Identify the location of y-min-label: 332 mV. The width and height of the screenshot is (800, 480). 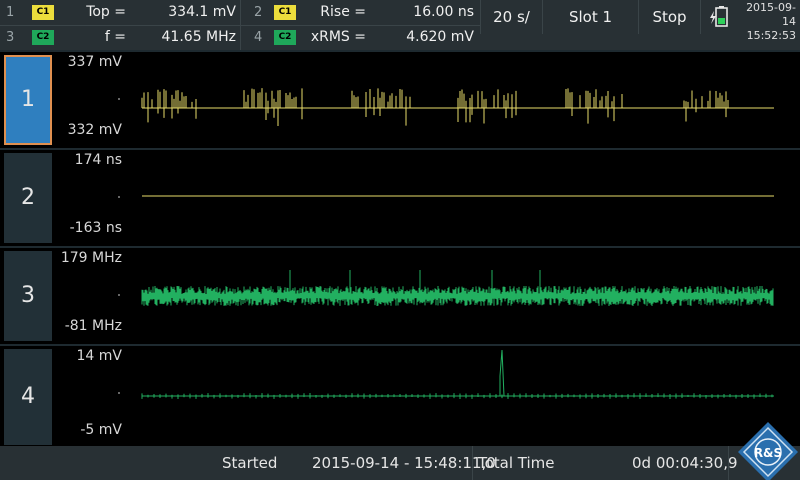
(94, 130).